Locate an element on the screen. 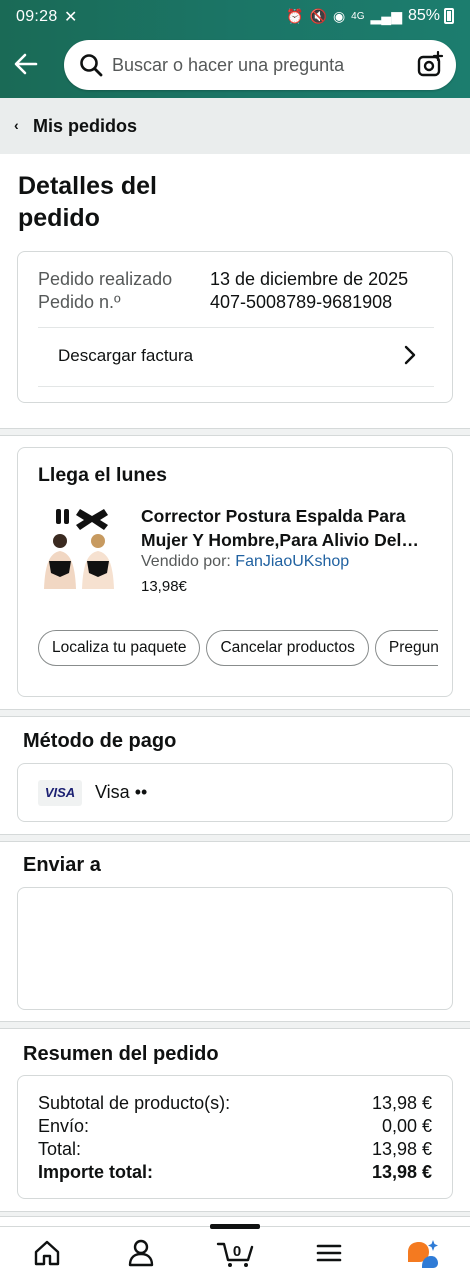 Image resolution: width=470 pixels, height=1280 pixels. signal-icon: ▂▄▆ is located at coordinates (386, 15).